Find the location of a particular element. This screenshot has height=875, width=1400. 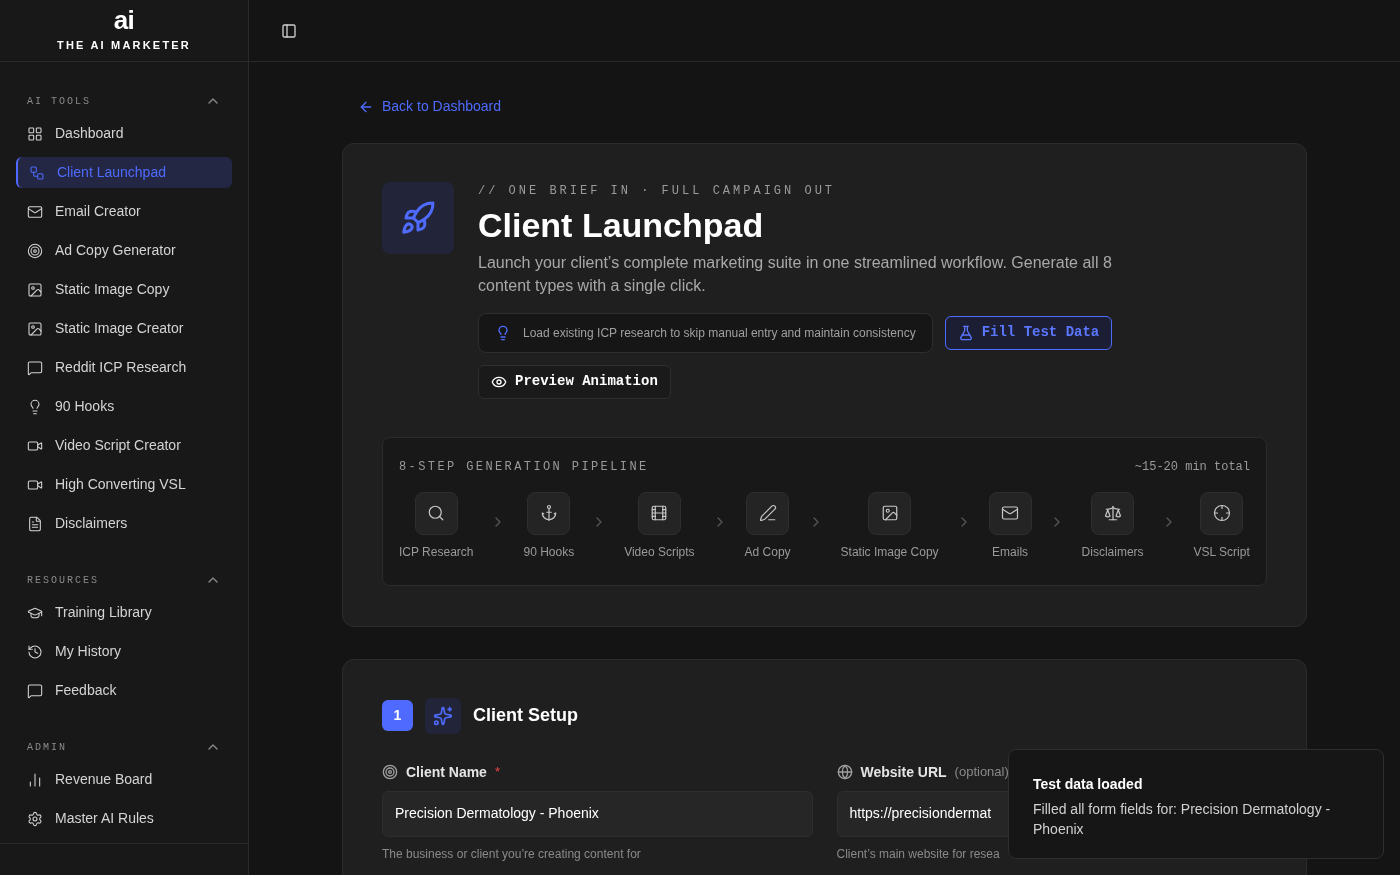

sidebar-item: Reddit ICP Research is located at coordinates (124, 367).